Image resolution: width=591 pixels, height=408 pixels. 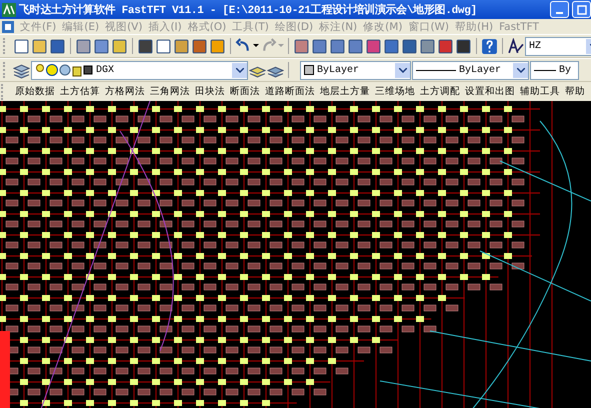 I want to click on menu-item: 设置和出图, so click(x=490, y=91).